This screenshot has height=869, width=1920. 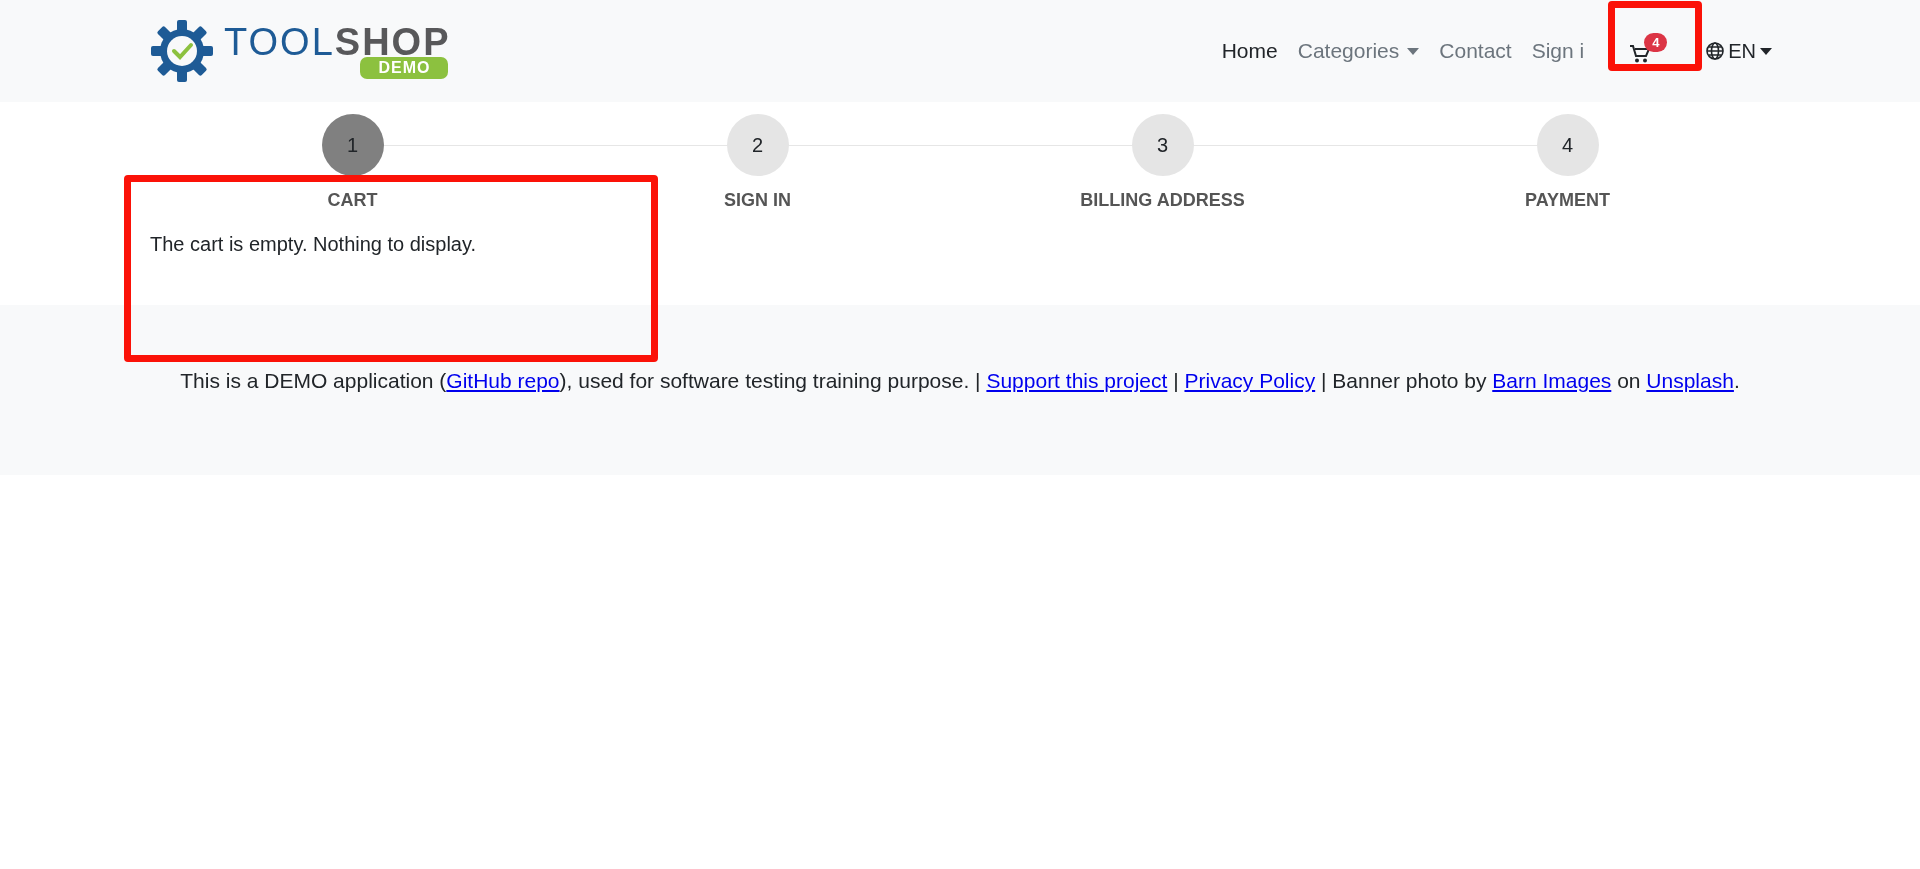 What do you see at coordinates (503, 380) in the screenshot?
I see `footer-link: GitHub repo` at bounding box center [503, 380].